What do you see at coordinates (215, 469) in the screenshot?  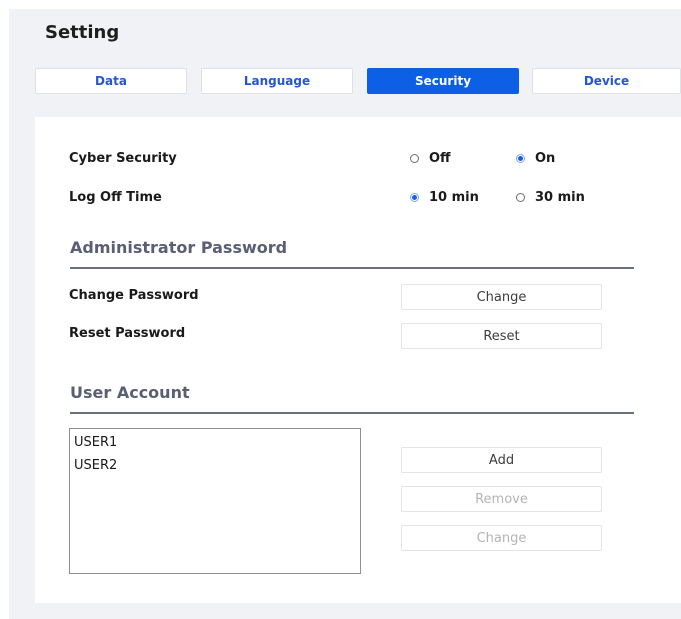 I see `list-item: USER2` at bounding box center [215, 469].